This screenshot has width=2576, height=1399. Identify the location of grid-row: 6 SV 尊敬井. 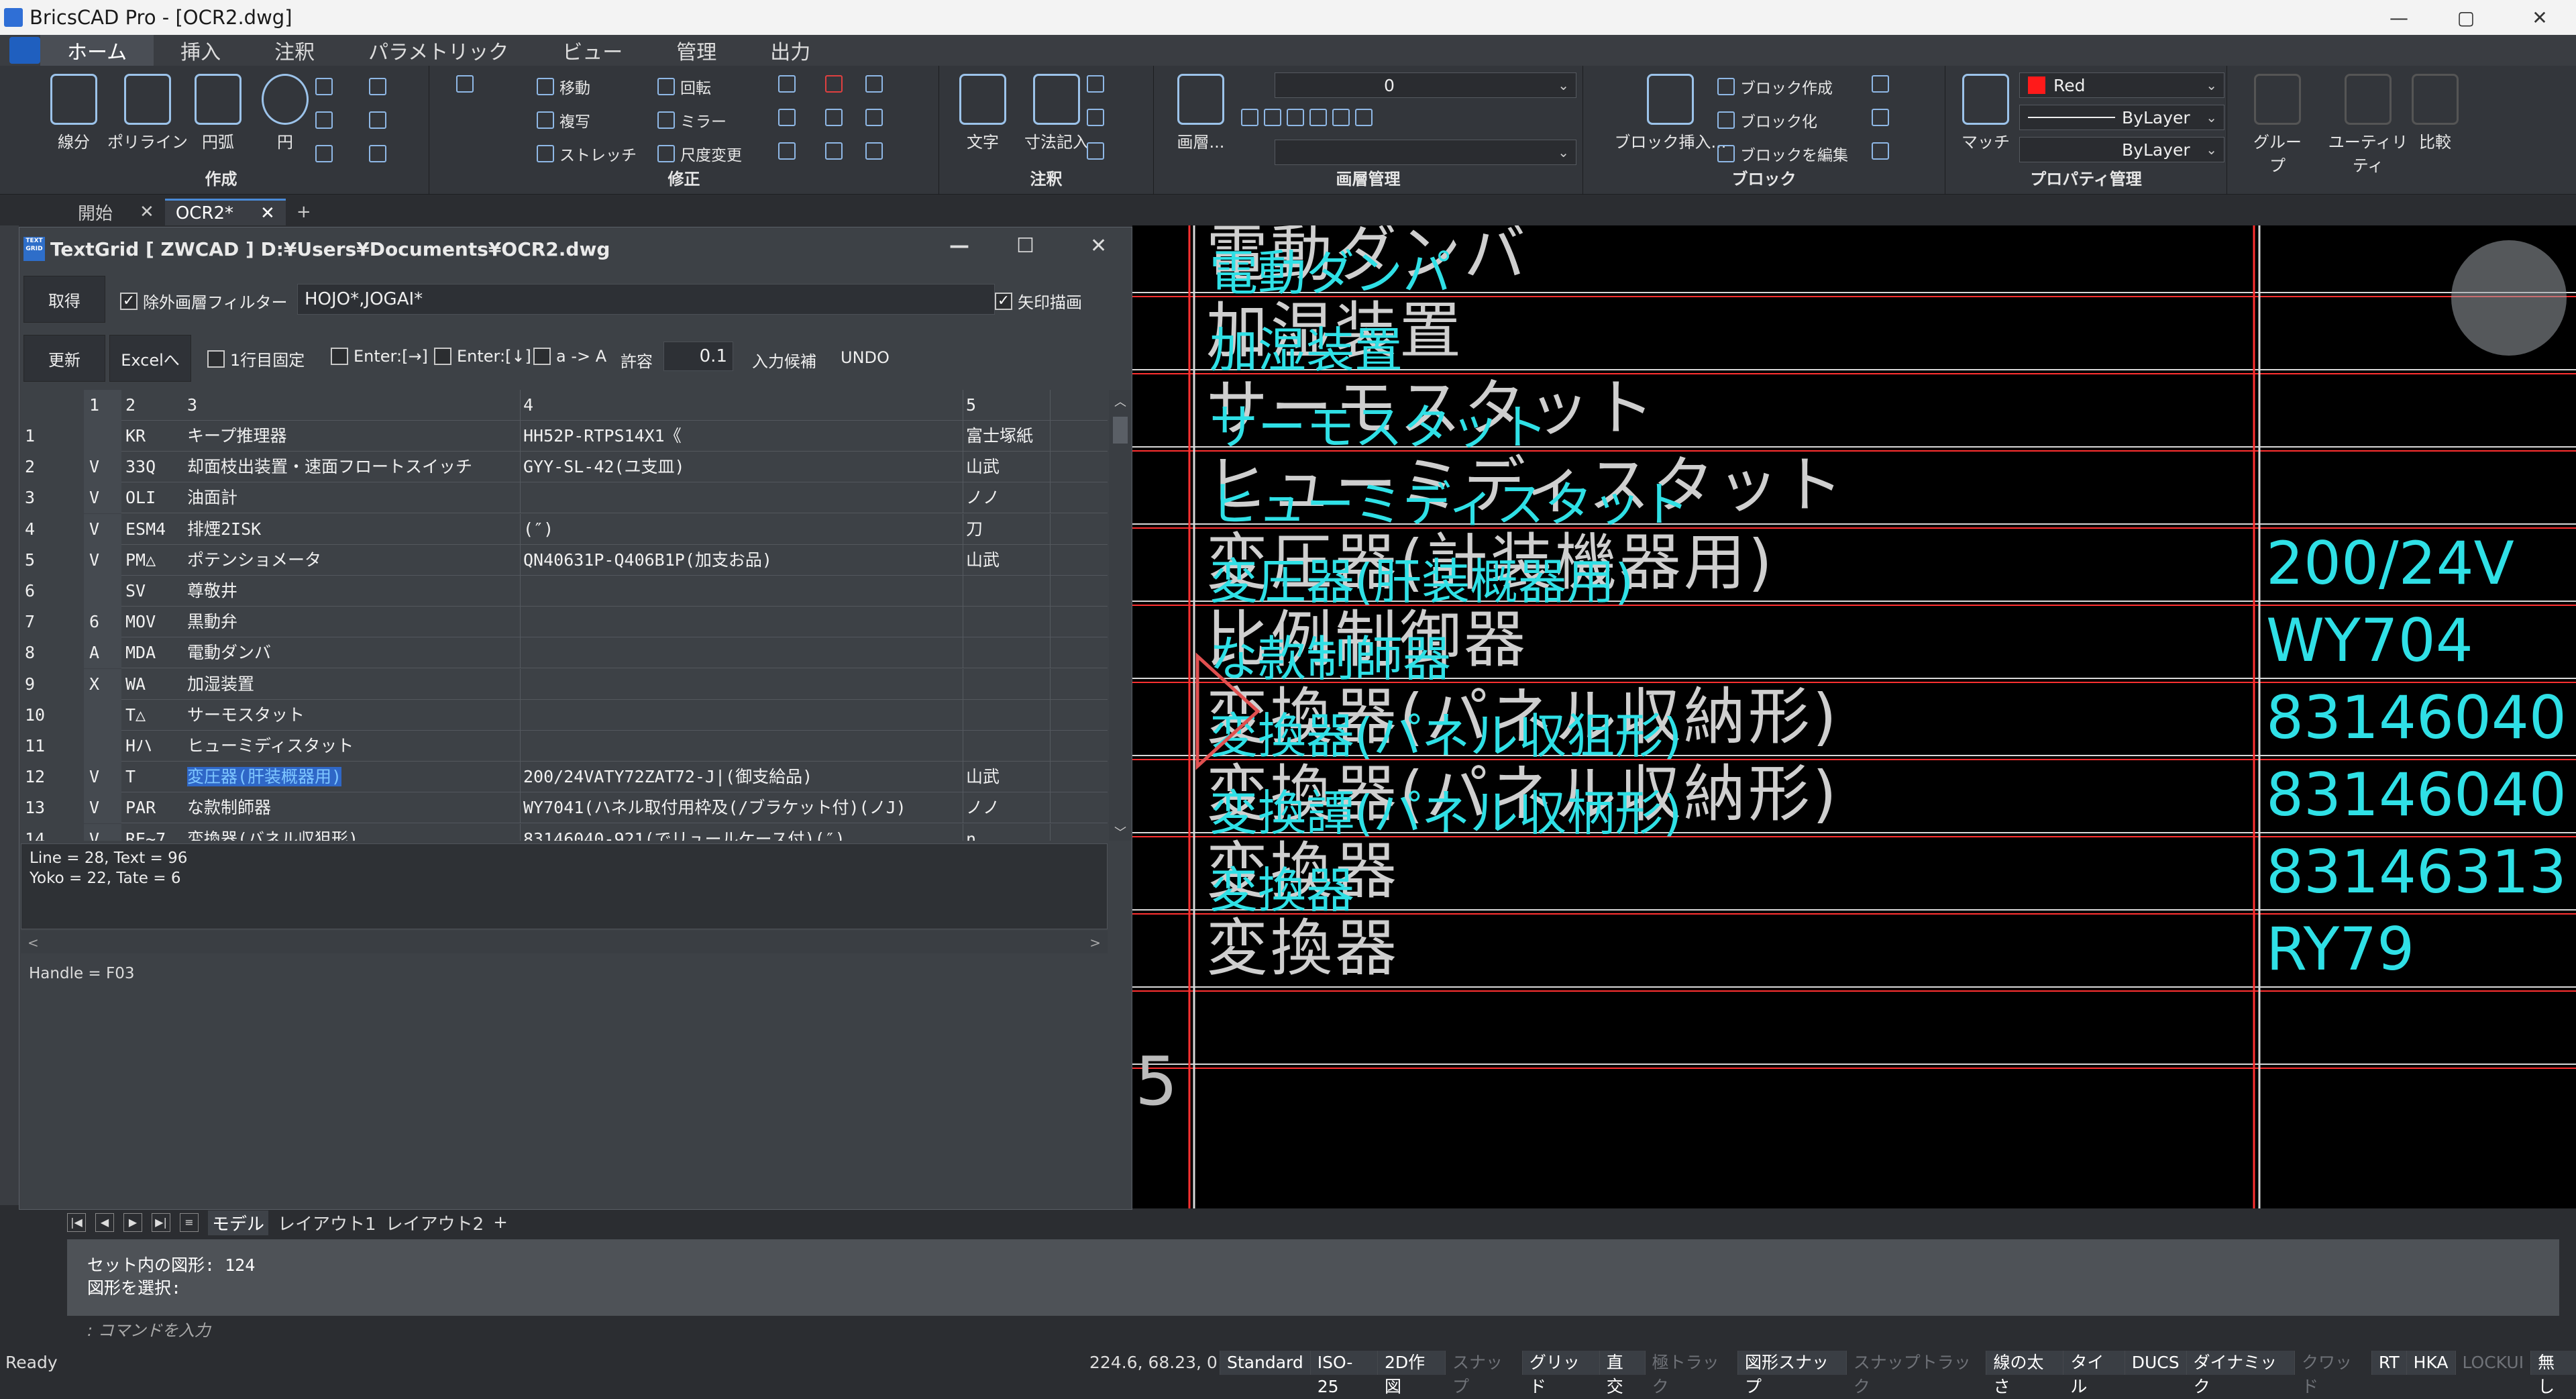
(564, 591).